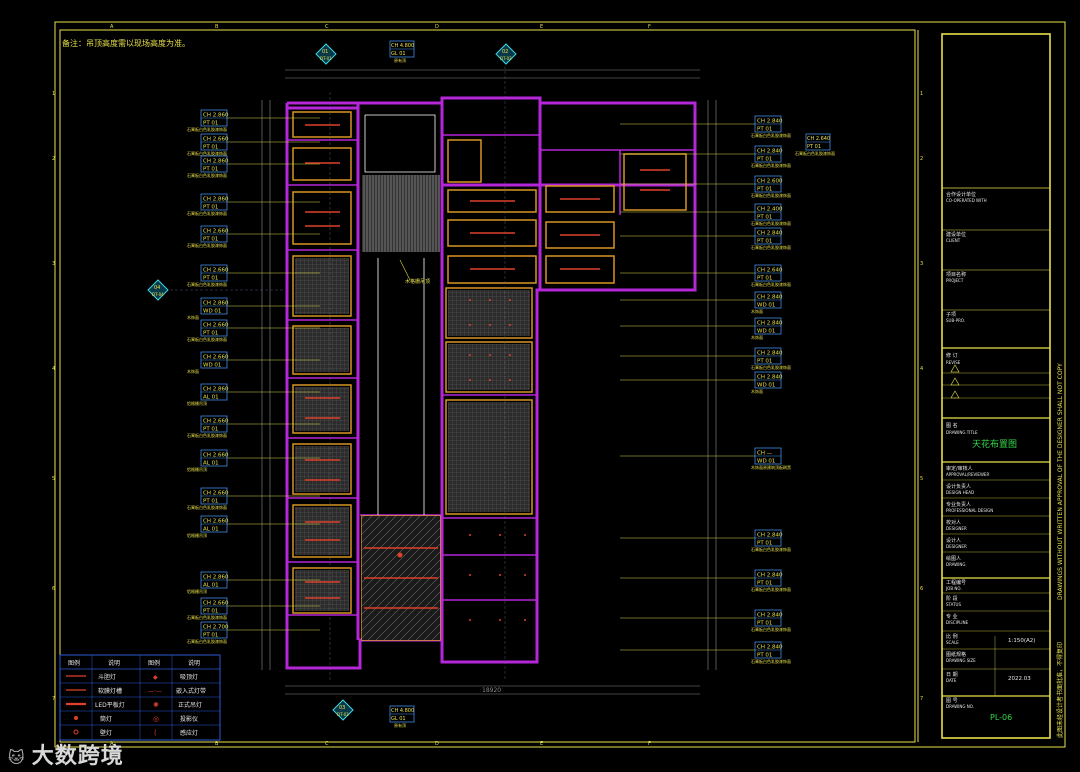  I want to click on grid-number-left: 3, so click(53, 264).